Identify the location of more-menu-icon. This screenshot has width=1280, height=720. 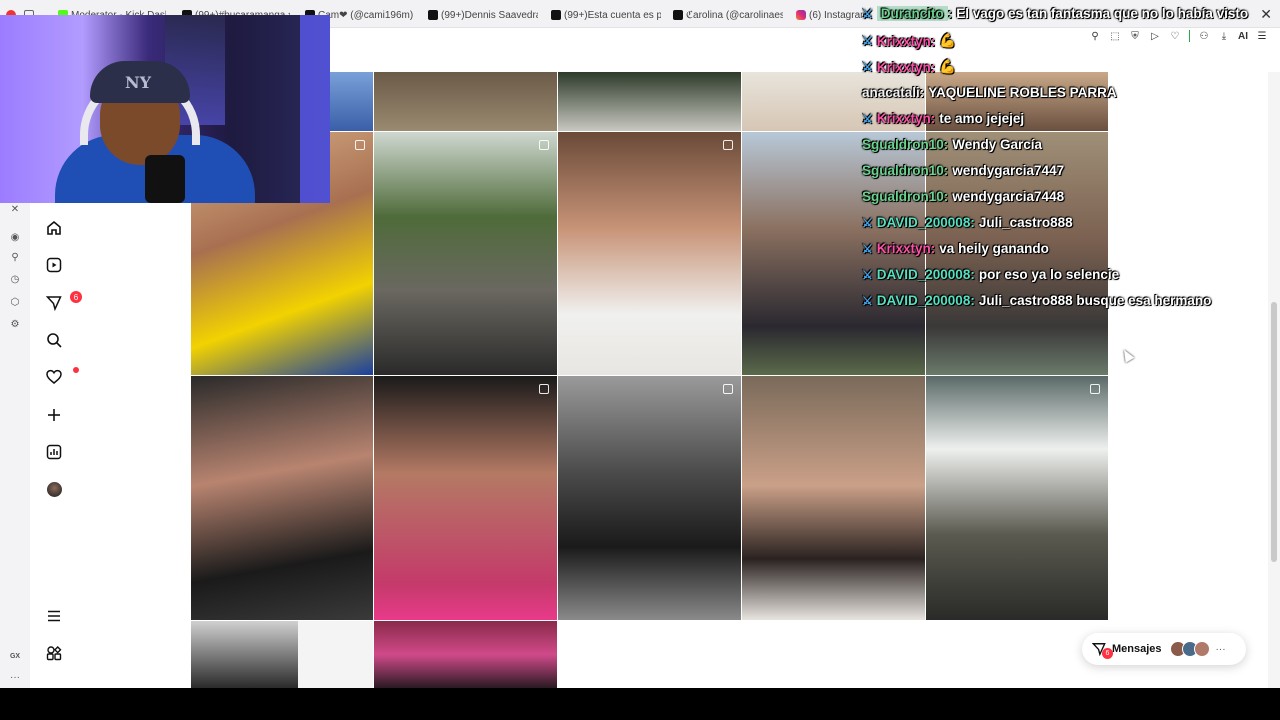
(54, 616).